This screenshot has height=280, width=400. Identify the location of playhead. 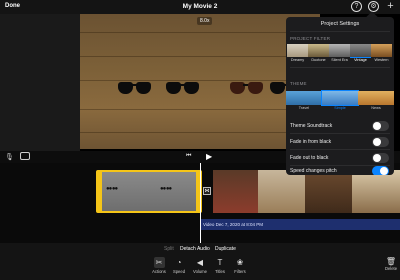
(200, 203).